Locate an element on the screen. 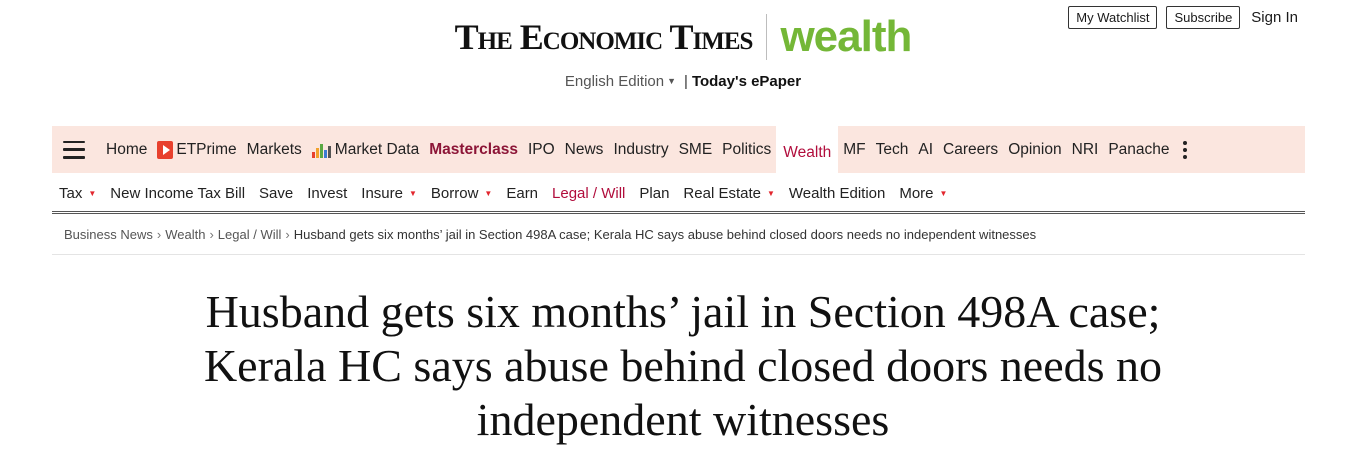 Image resolution: width=1366 pixels, height=449 pixels. nav-item-masterclass: Masterclass is located at coordinates (473, 149).